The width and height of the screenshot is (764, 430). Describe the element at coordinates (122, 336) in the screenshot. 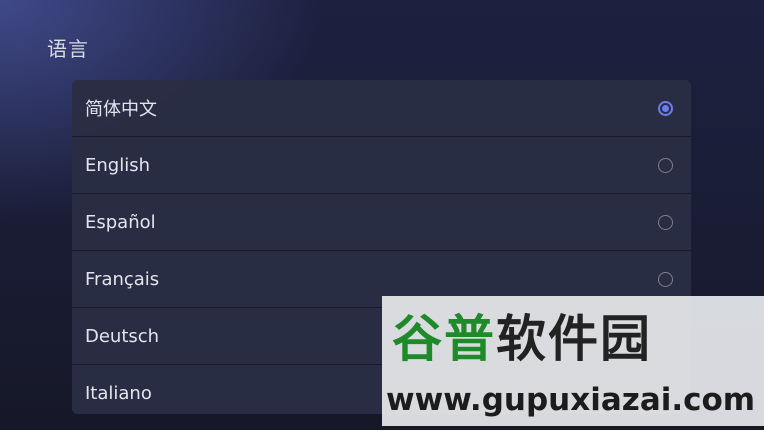

I see `language-label: Deutsch` at that location.